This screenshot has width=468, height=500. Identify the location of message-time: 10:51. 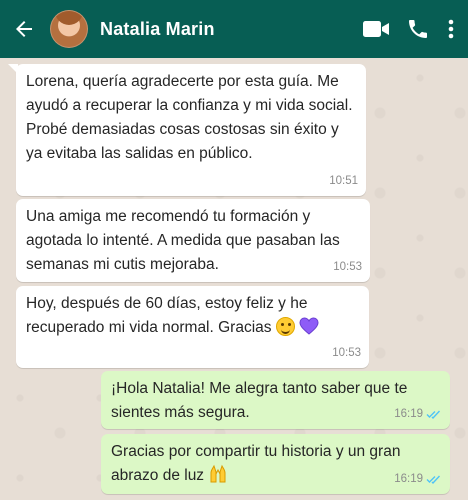
(343, 181).